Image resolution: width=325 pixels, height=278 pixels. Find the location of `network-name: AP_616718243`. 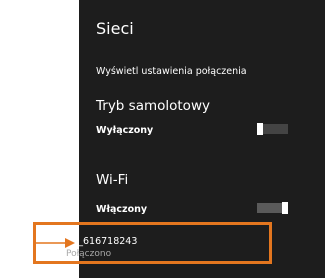

network-name: AP_616718243 is located at coordinates (102, 241).